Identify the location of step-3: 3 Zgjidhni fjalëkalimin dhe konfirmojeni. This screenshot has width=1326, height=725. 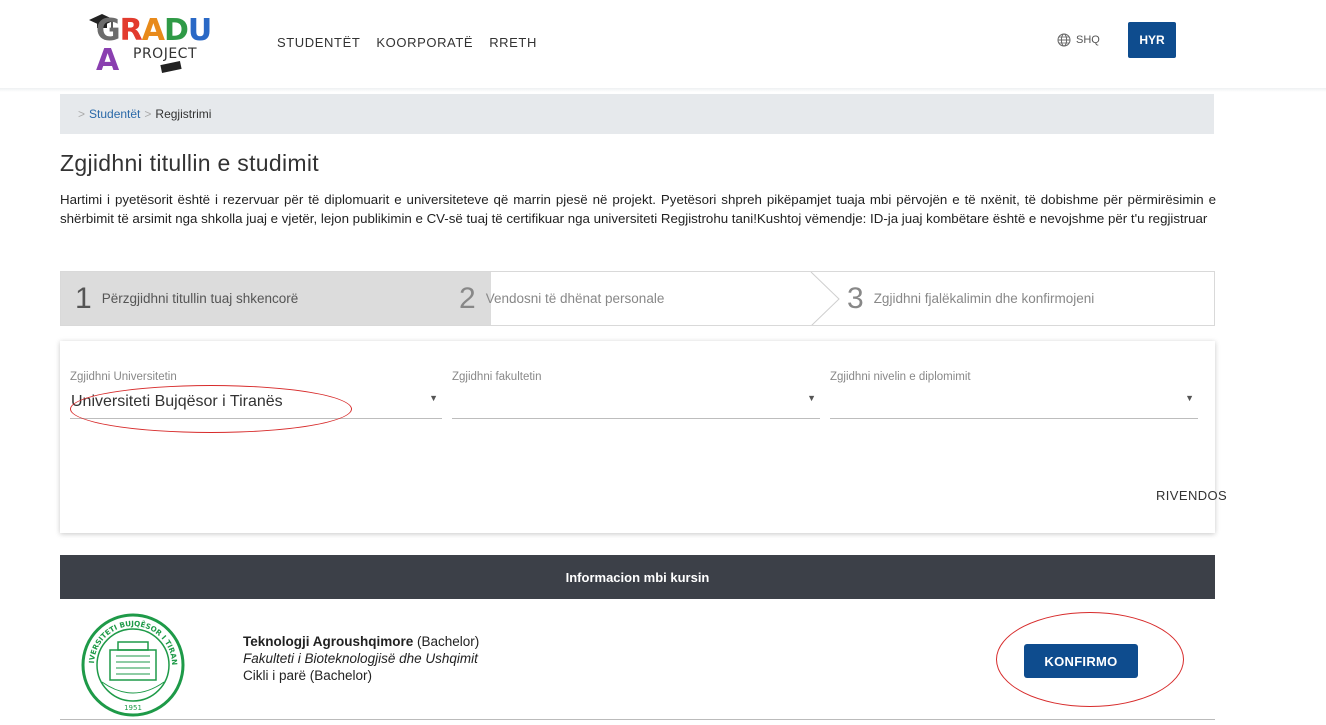
(1030, 298).